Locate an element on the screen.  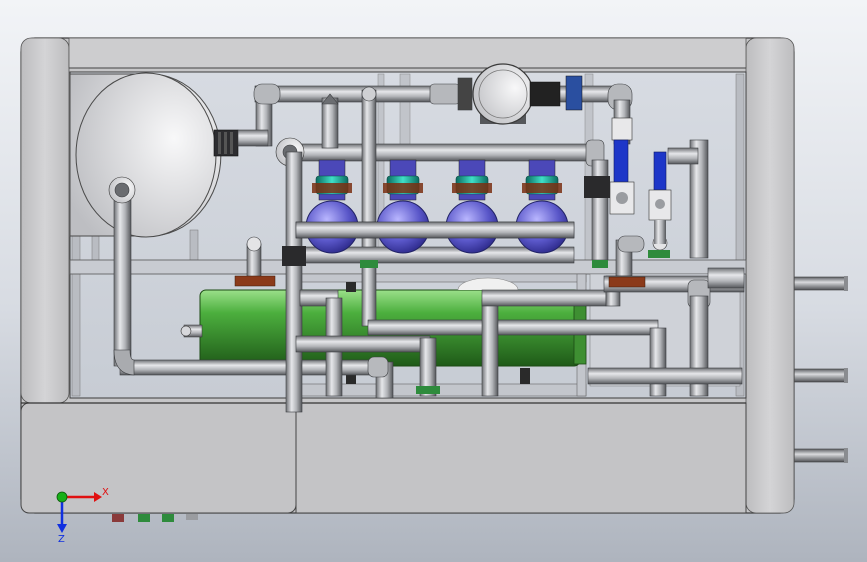
x-axis-label: X is located at coordinates (105, 492).